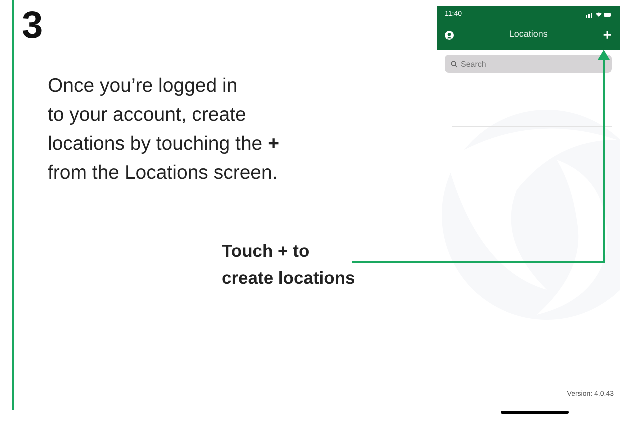  Describe the element at coordinates (528, 64) in the screenshot. I see `search-field: Search` at that location.